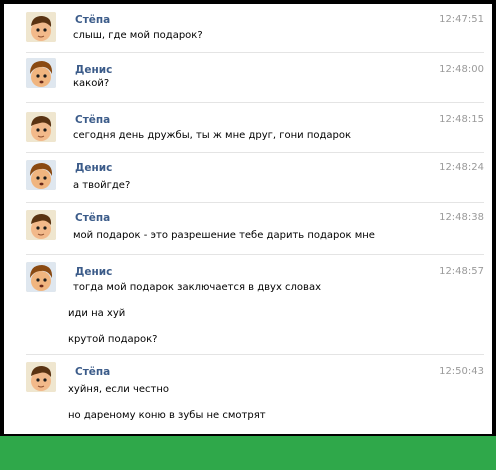 This screenshot has width=496, height=470. I want to click on message-time: 12:47:51, so click(461, 19).